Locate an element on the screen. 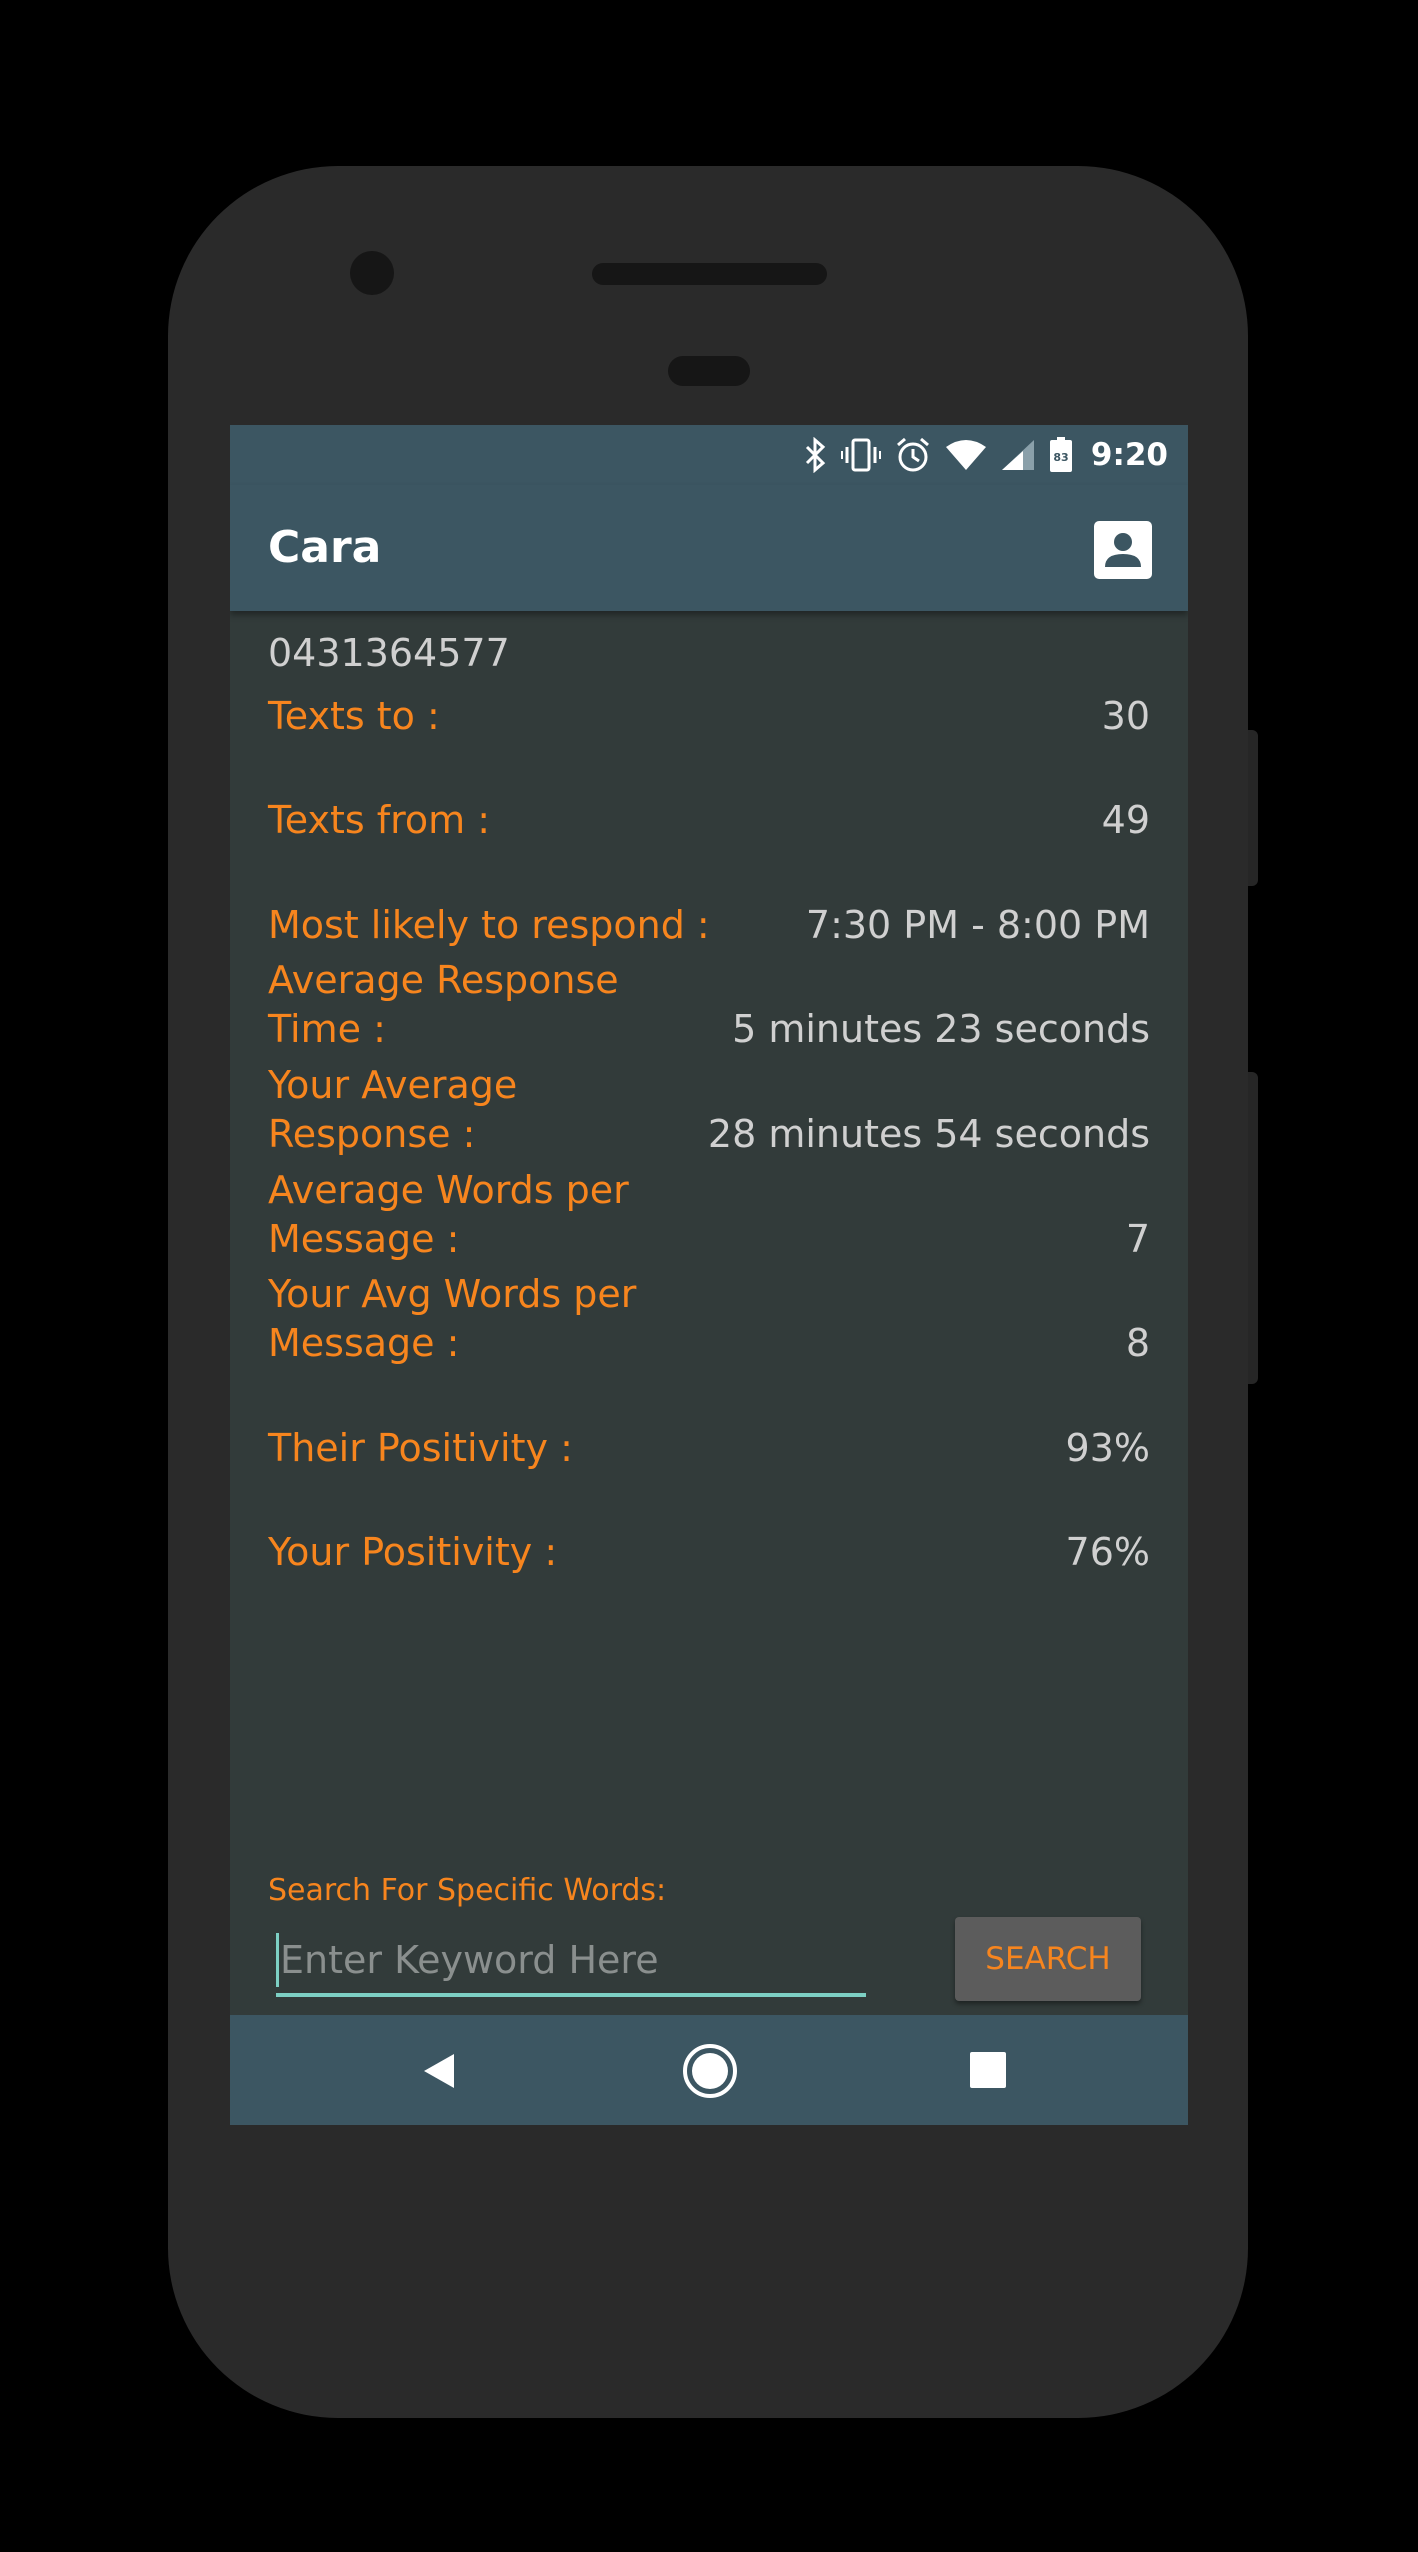 Image resolution: width=1418 pixels, height=2552 pixels. stat-row-your-positivity: Your Positivity : 76% is located at coordinates (709, 1525).